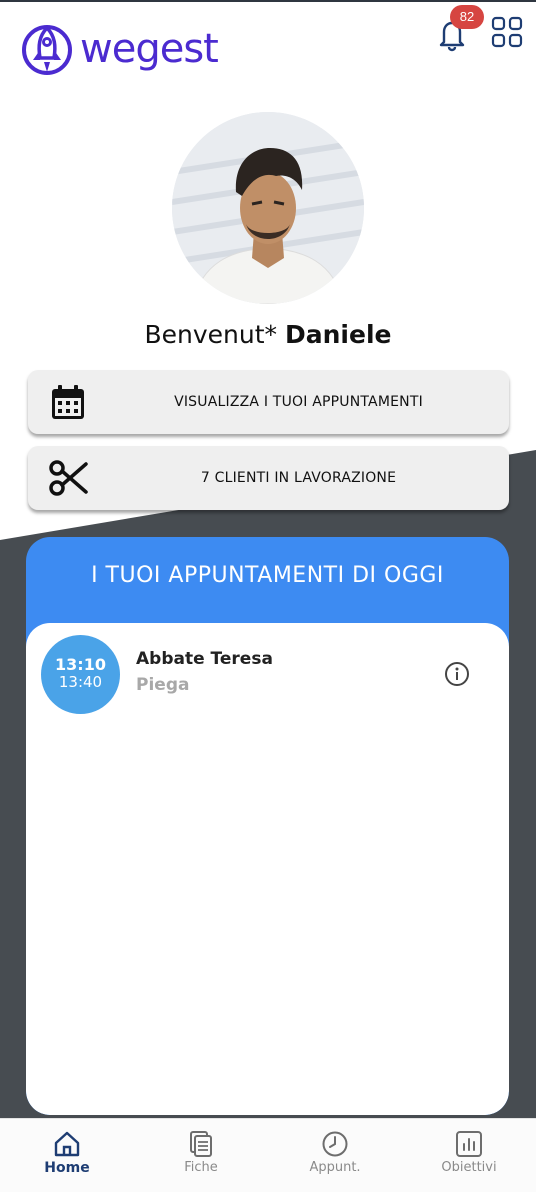  Describe the element at coordinates (67, 1168) in the screenshot. I see `nav-home-label: Home` at that location.